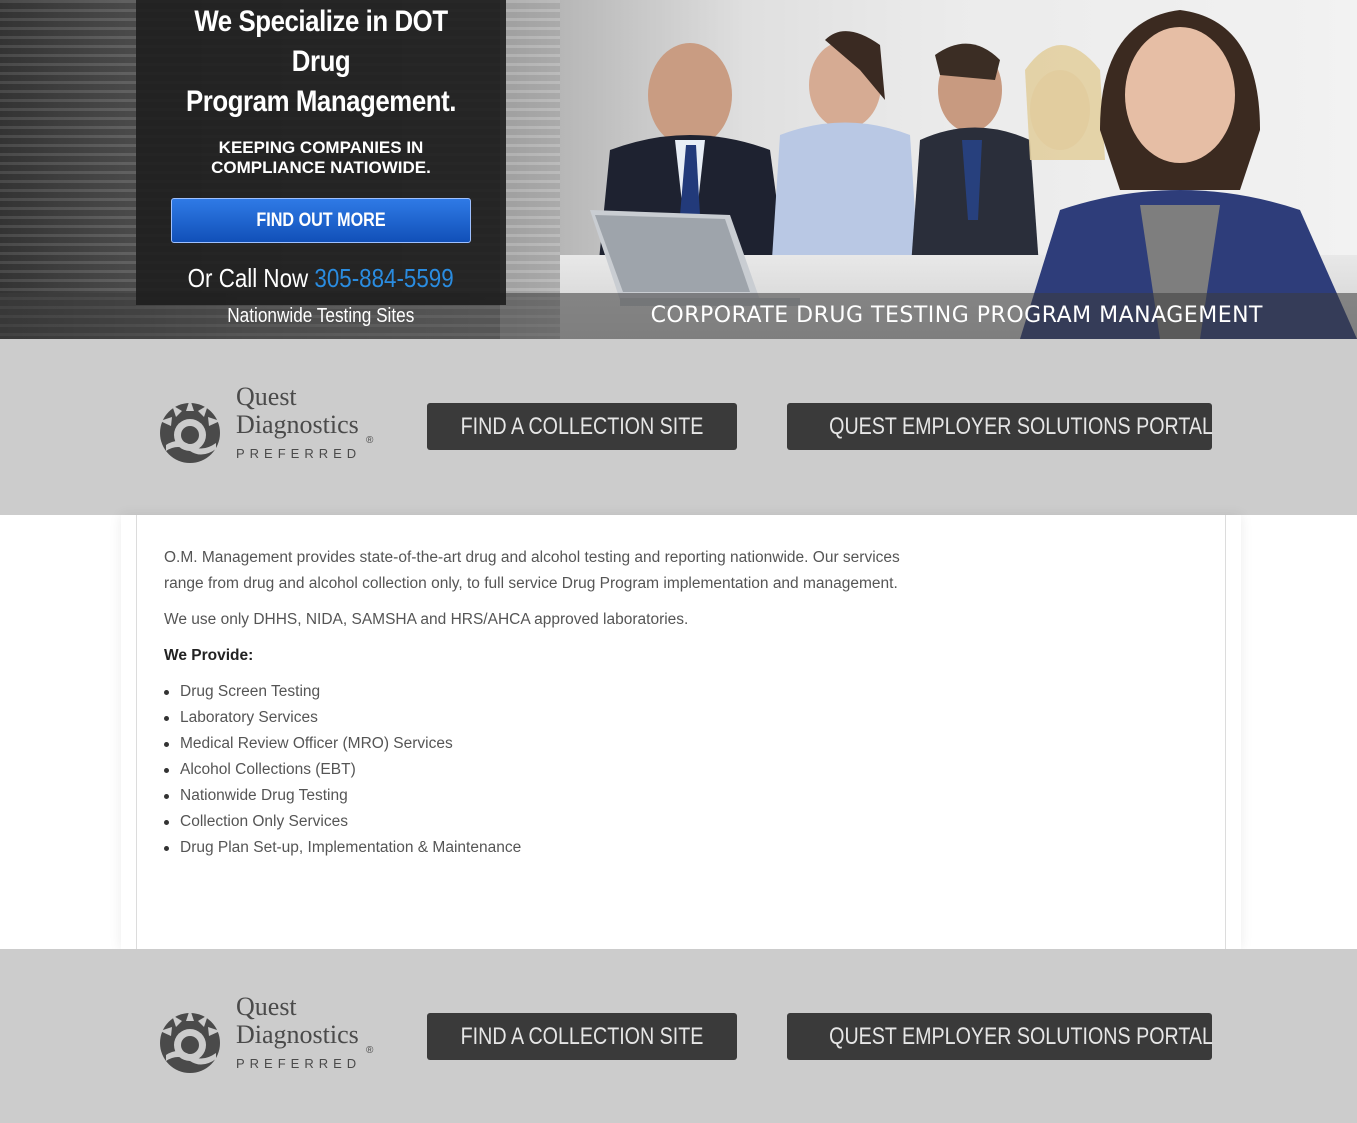 This screenshot has height=1123, width=1357. What do you see at coordinates (384, 278) in the screenshot?
I see `phone-link: 305-884-5599` at bounding box center [384, 278].